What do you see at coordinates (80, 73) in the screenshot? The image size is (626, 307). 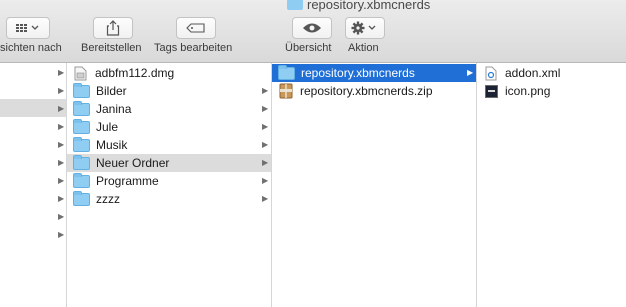 I see `disk-image-icon` at bounding box center [80, 73].